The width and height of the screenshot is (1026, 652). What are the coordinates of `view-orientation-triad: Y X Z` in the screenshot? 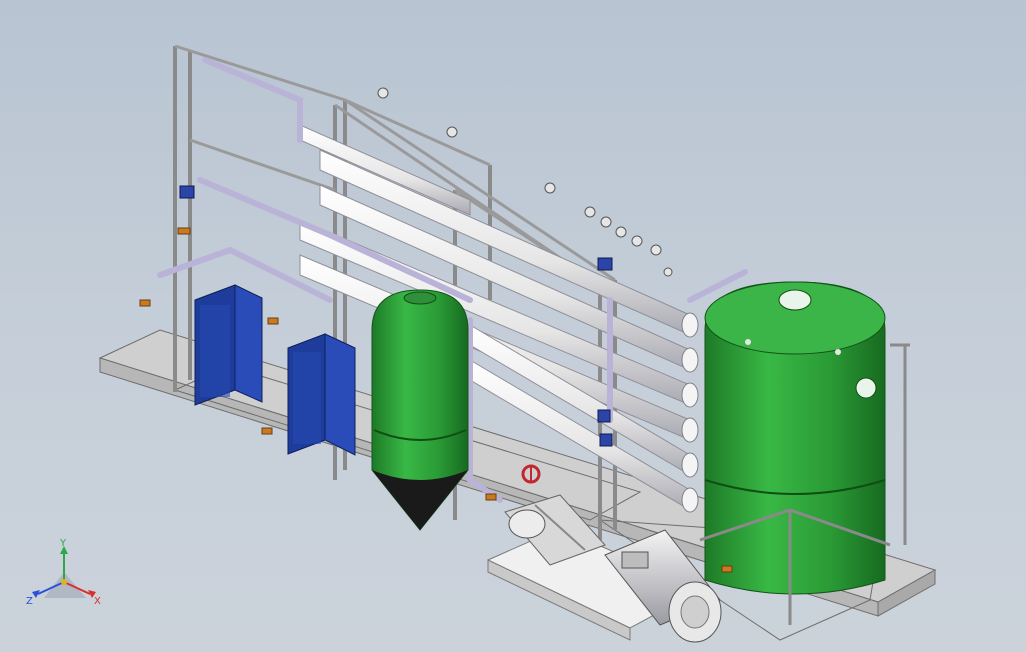 It's located at (66, 575).